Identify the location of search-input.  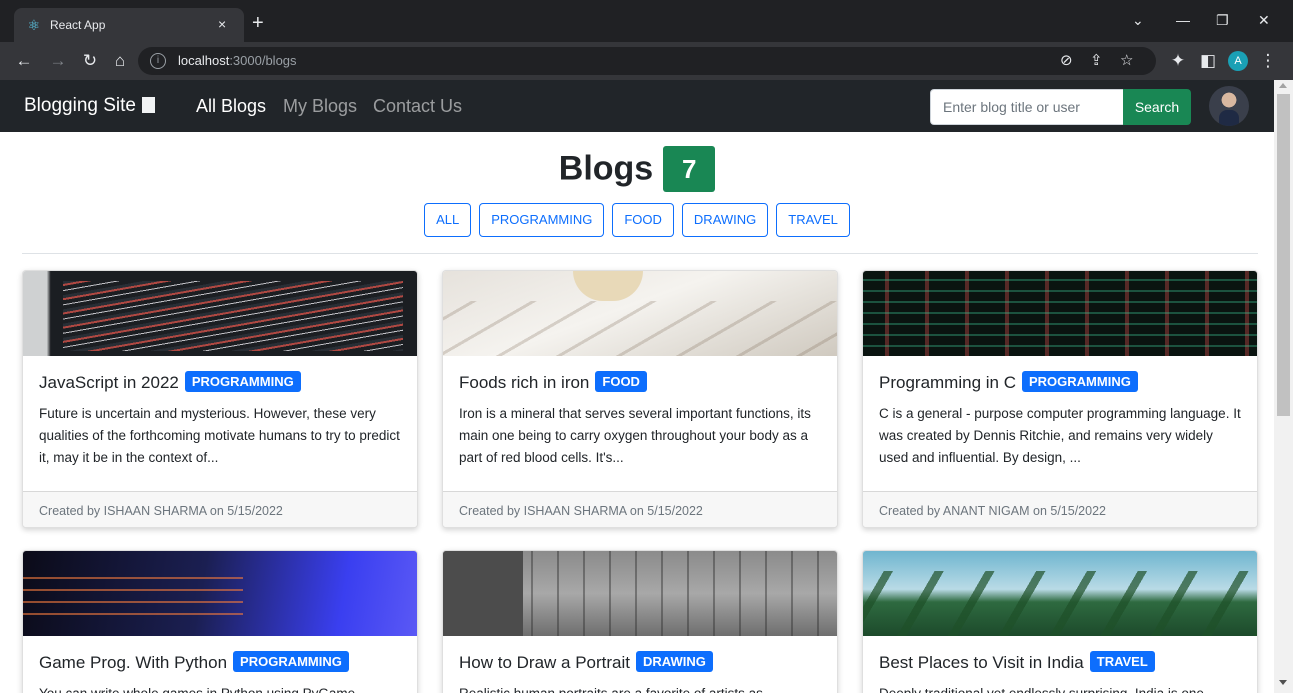
(1026, 107).